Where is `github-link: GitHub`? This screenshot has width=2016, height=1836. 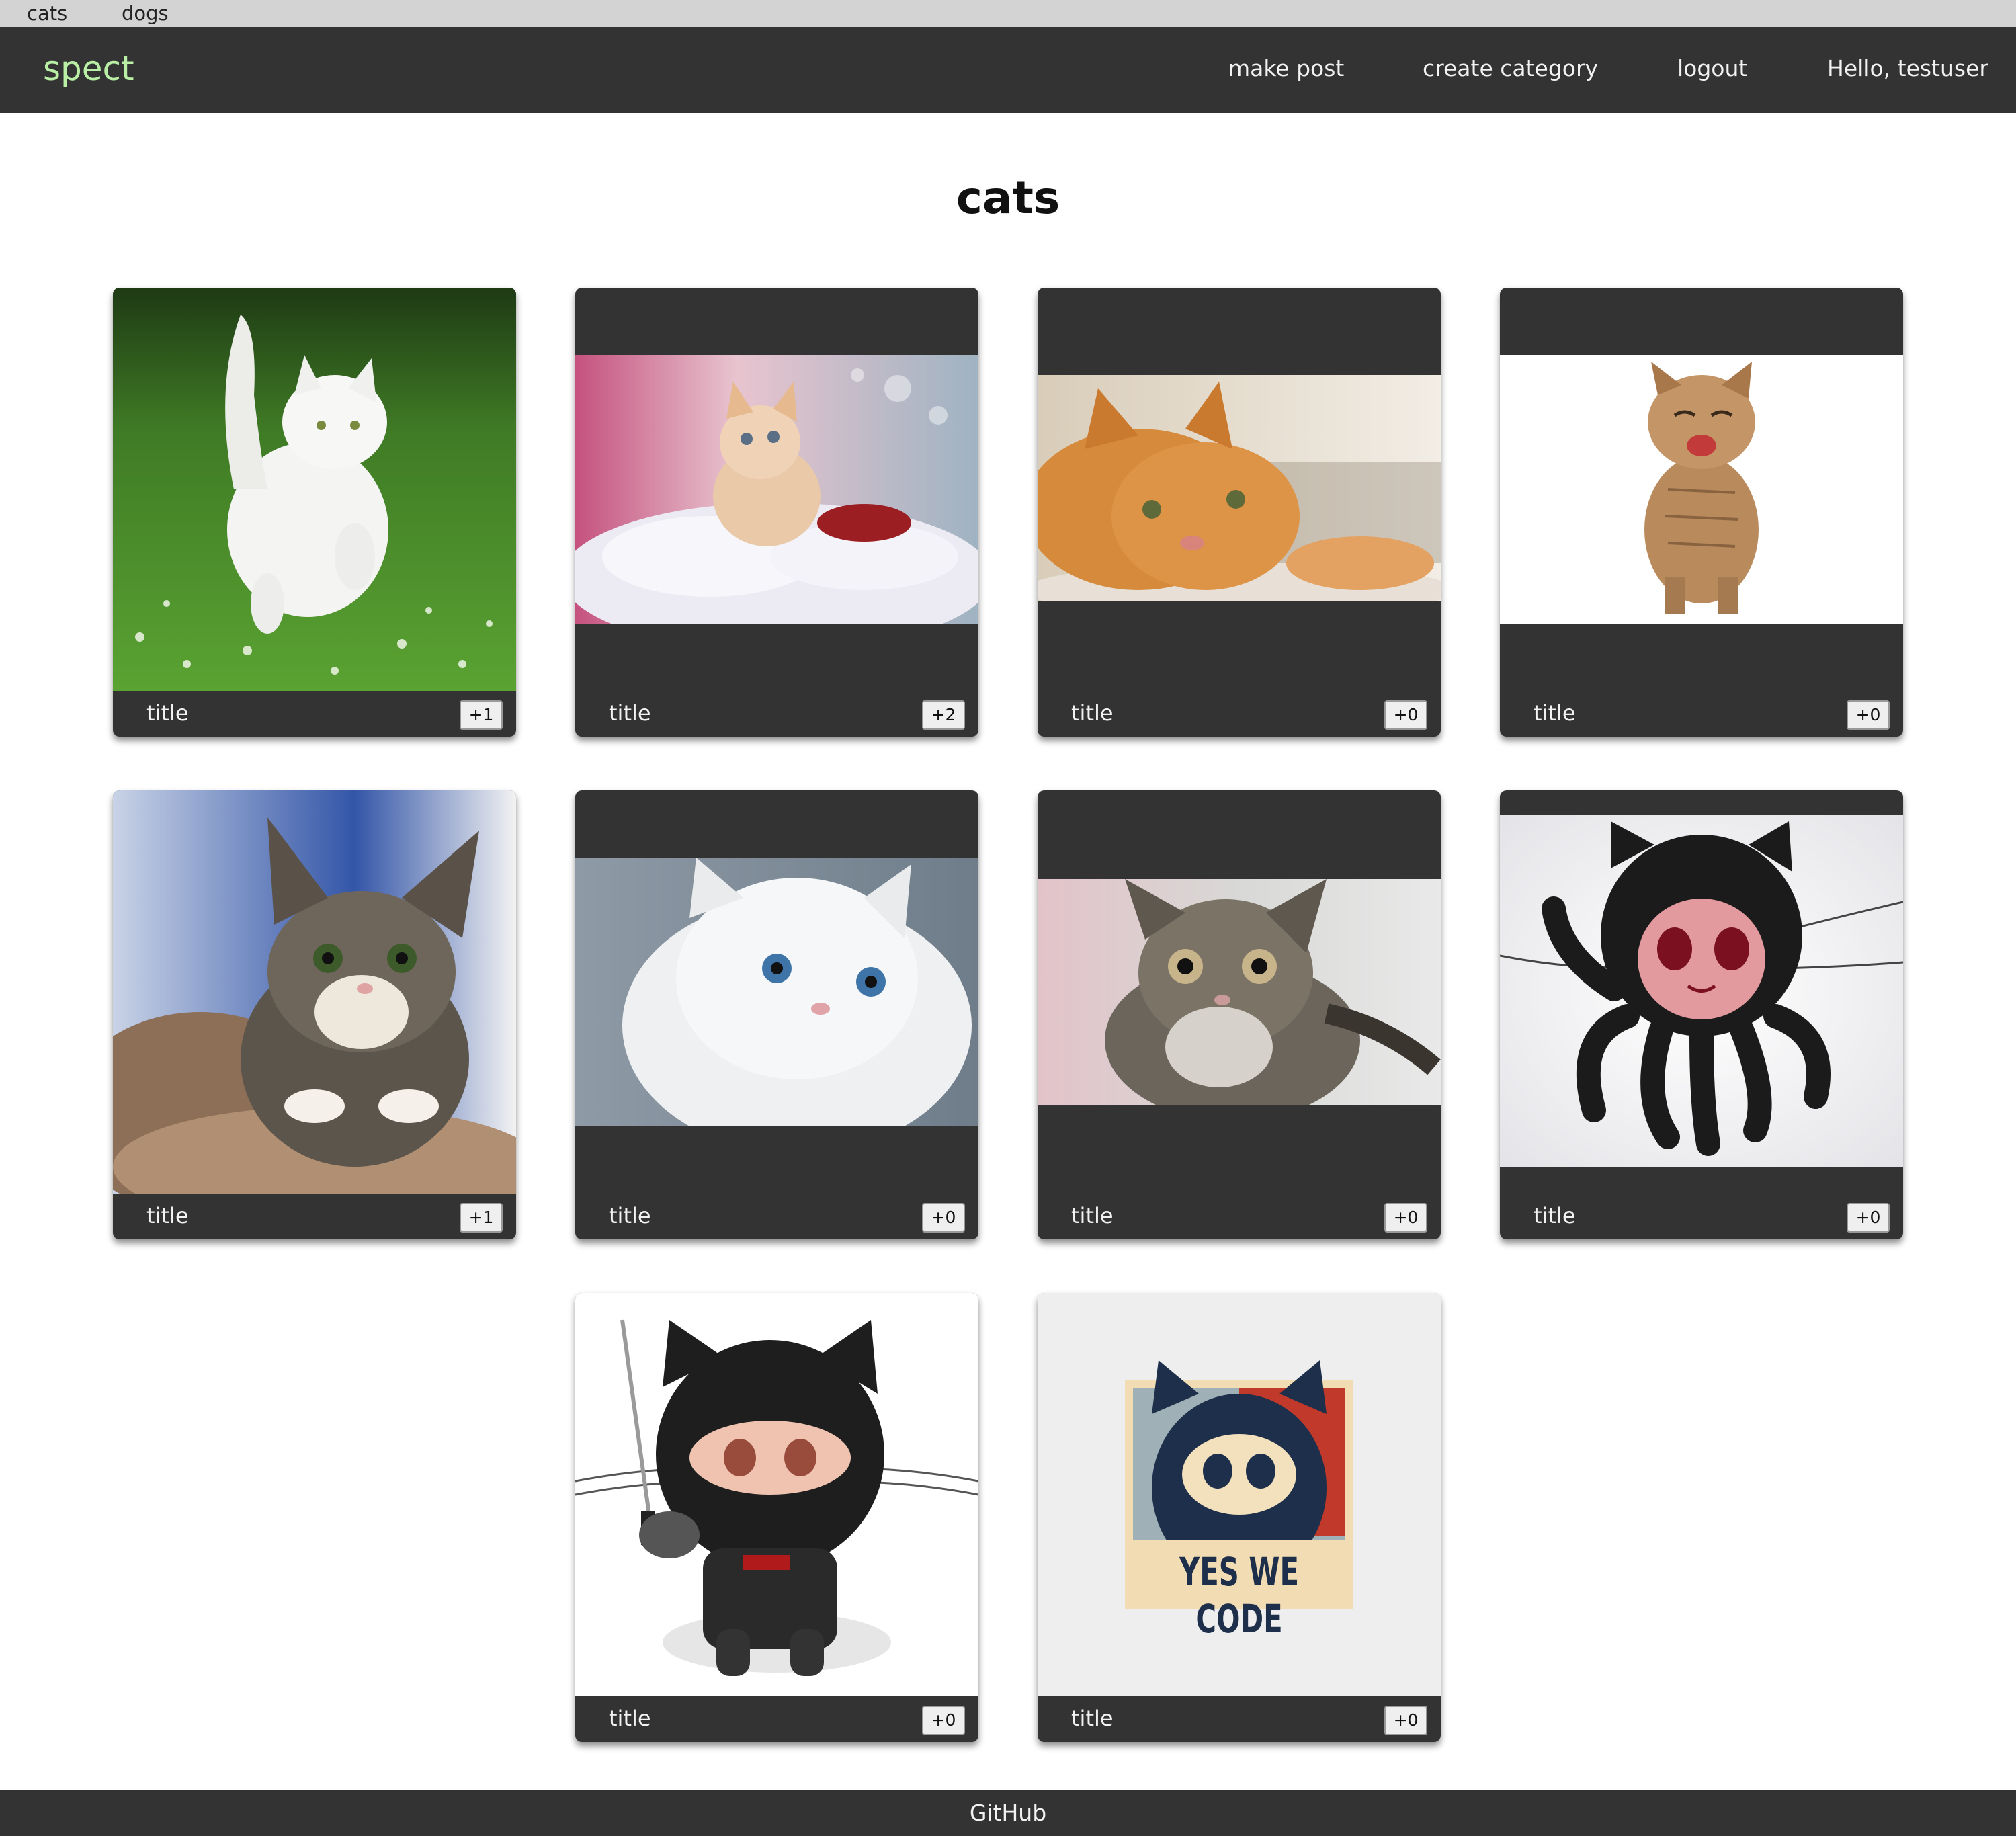 github-link: GitHub is located at coordinates (1008, 1813).